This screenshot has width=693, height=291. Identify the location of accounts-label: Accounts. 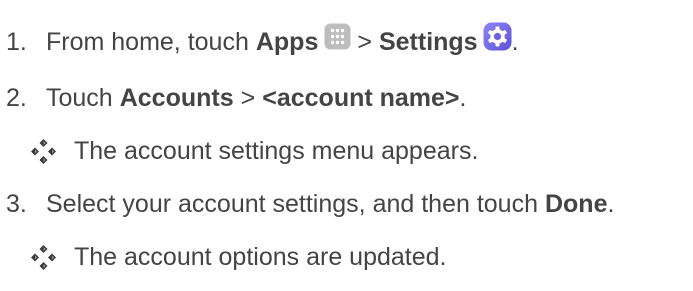
(176, 97).